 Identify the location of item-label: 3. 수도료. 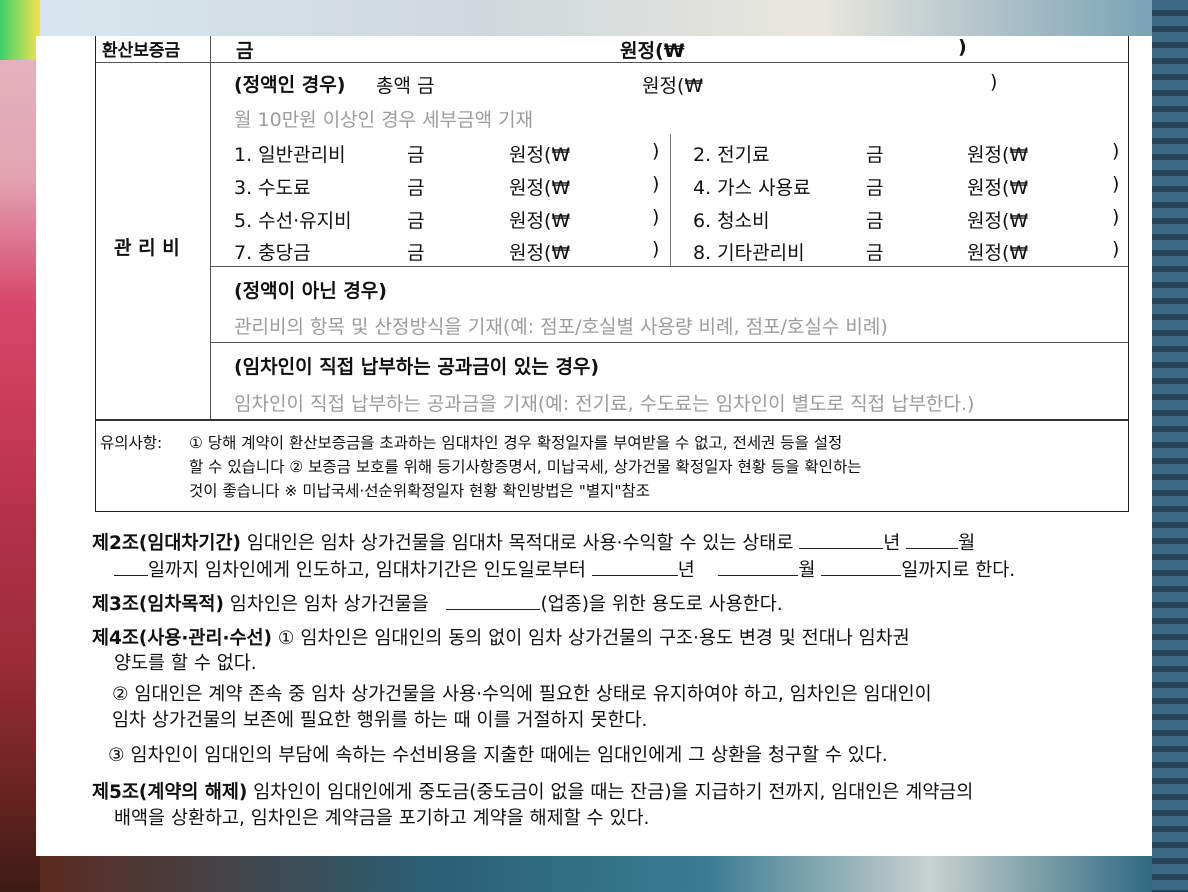
(272, 188).